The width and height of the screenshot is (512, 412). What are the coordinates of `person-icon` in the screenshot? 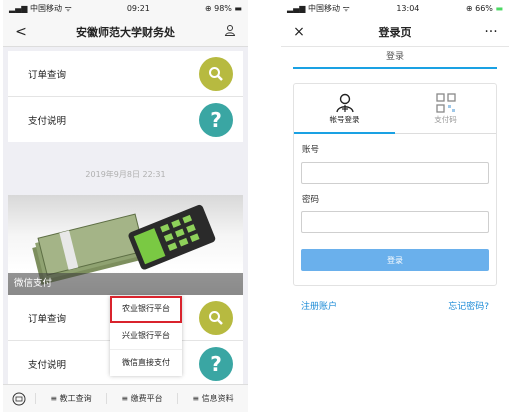 It's located at (230, 32).